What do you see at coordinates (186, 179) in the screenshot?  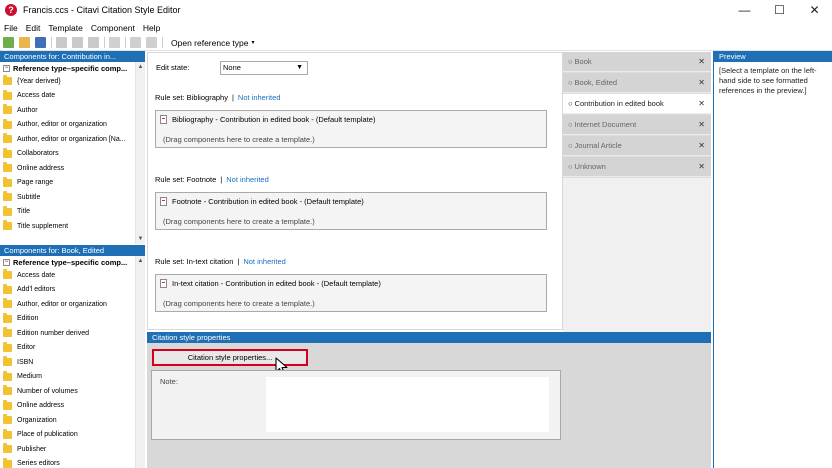 I see `ruleset-label: Rule set: Footnote` at bounding box center [186, 179].